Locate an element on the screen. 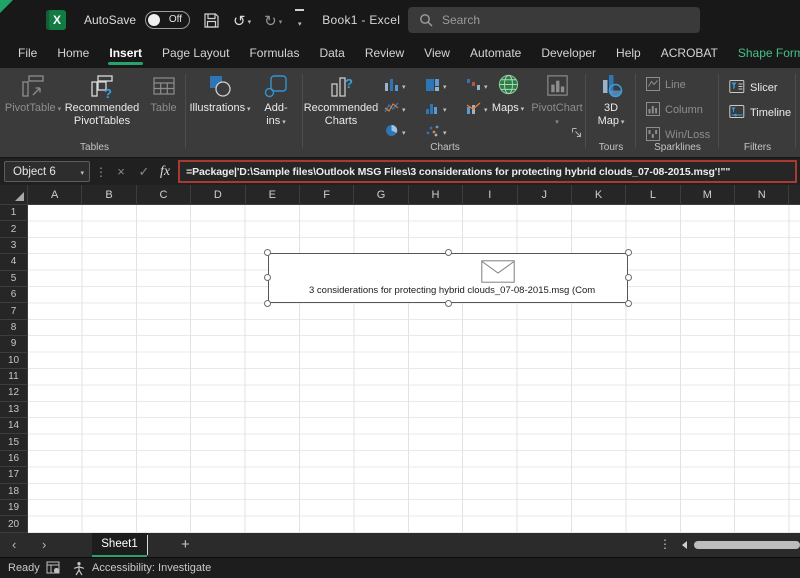  row-header-12: 12 is located at coordinates (14, 393).